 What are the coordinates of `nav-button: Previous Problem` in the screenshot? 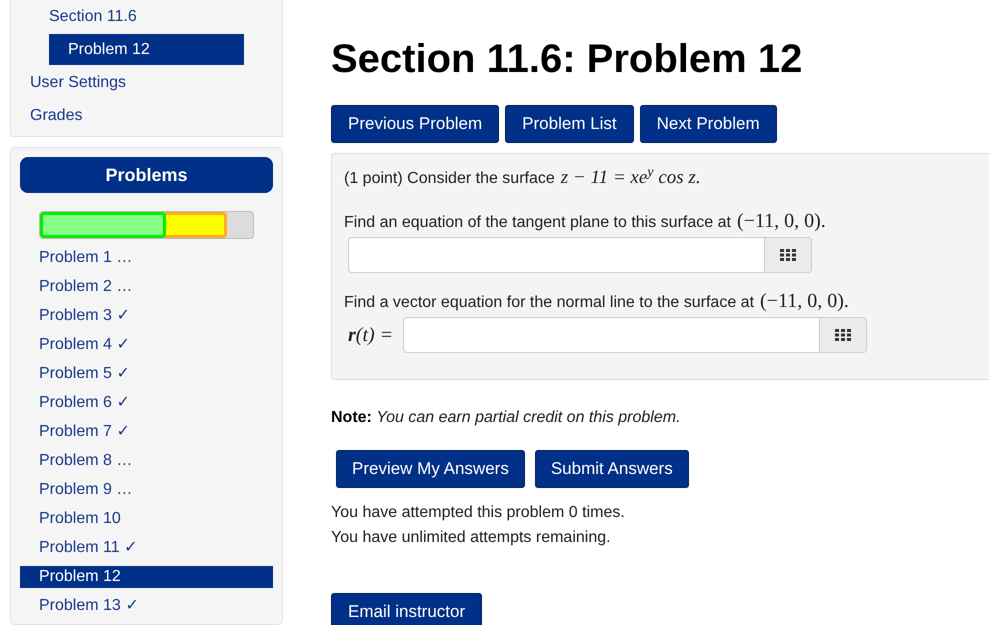 It's located at (415, 124).